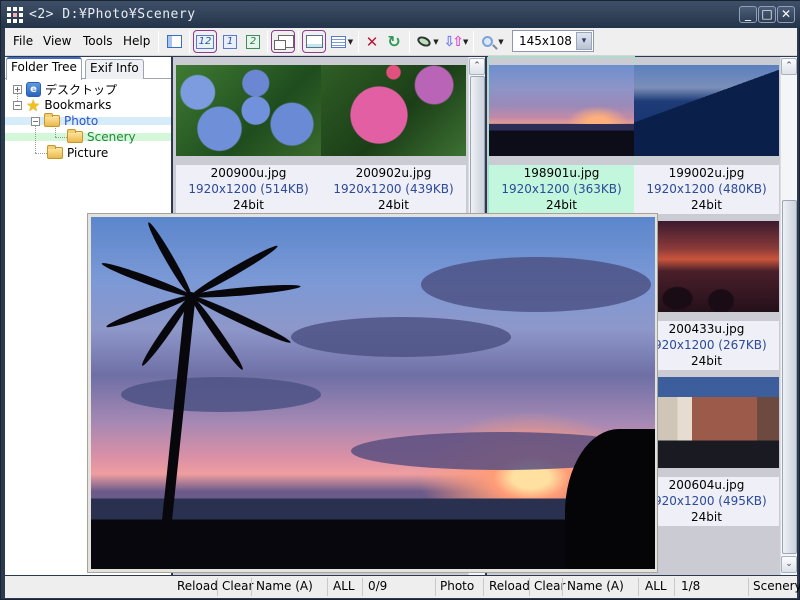 Image resolution: width=800 pixels, height=600 pixels. I want to click on pane-a-filter-status: ALL, so click(344, 586).